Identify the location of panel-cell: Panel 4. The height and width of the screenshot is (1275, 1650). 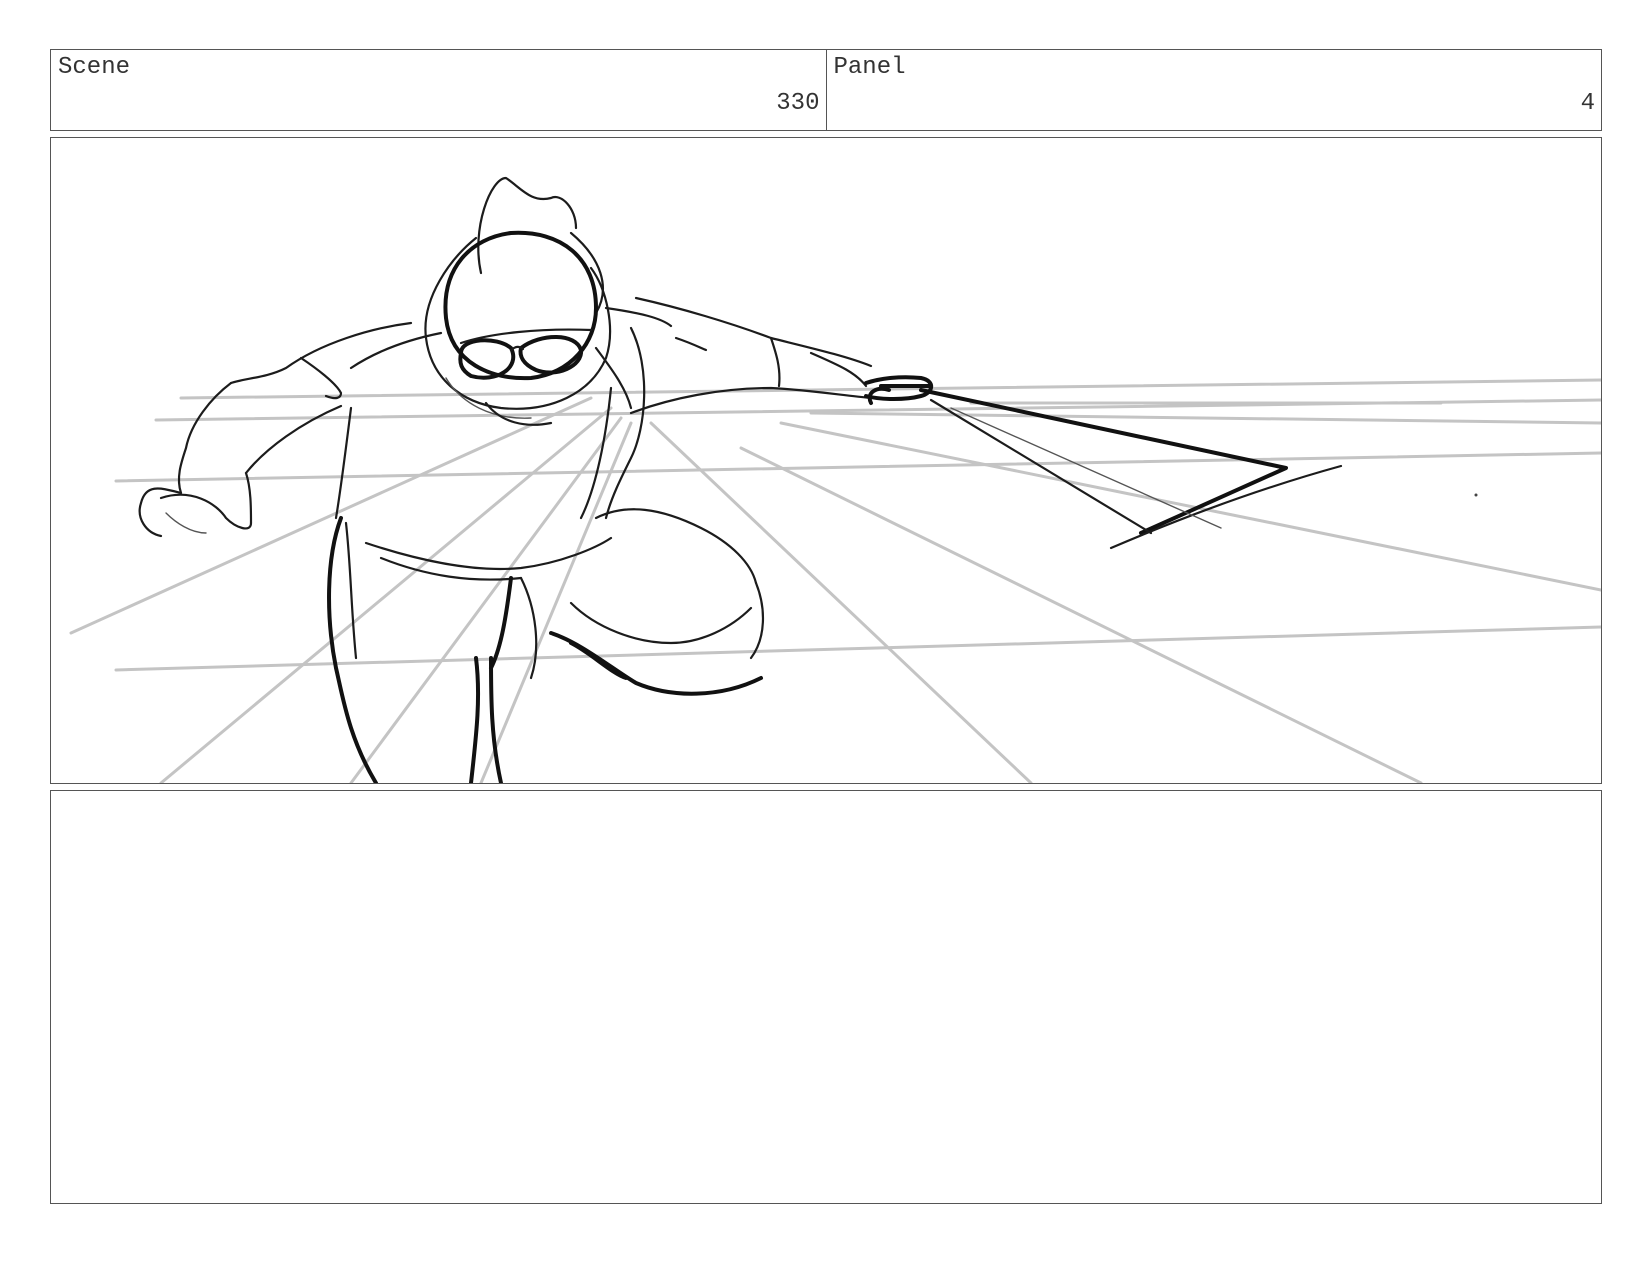
(1214, 90).